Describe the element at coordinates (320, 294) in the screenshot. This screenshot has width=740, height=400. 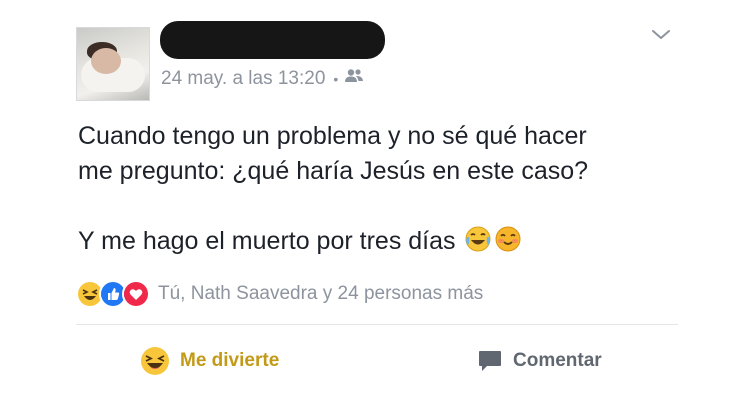
I see `reactions-summary: Tú, Nath Saavedra y 24 personas más` at that location.